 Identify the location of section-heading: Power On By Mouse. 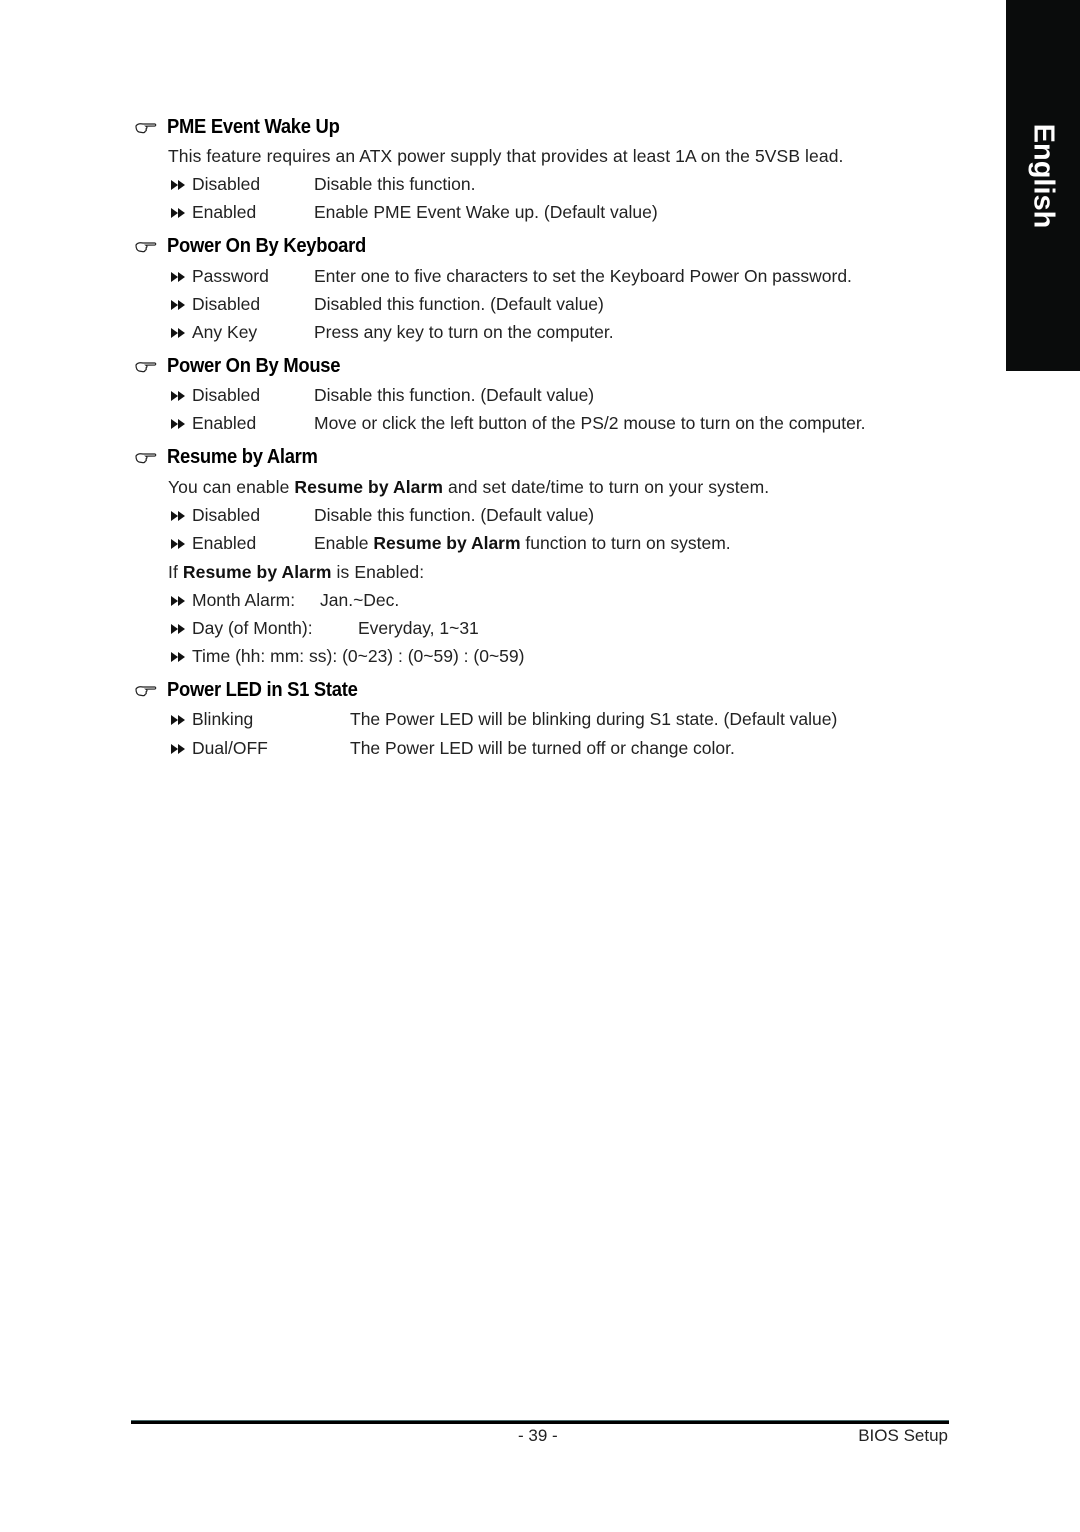
(245, 366).